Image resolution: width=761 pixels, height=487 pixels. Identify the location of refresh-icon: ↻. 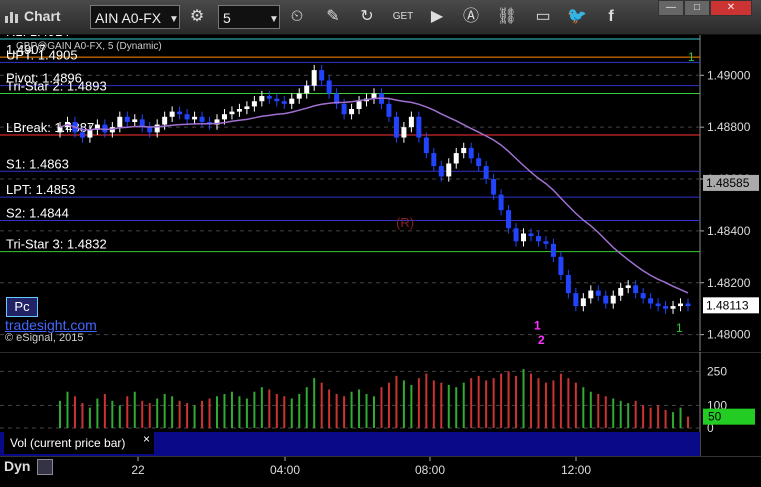
(367, 17).